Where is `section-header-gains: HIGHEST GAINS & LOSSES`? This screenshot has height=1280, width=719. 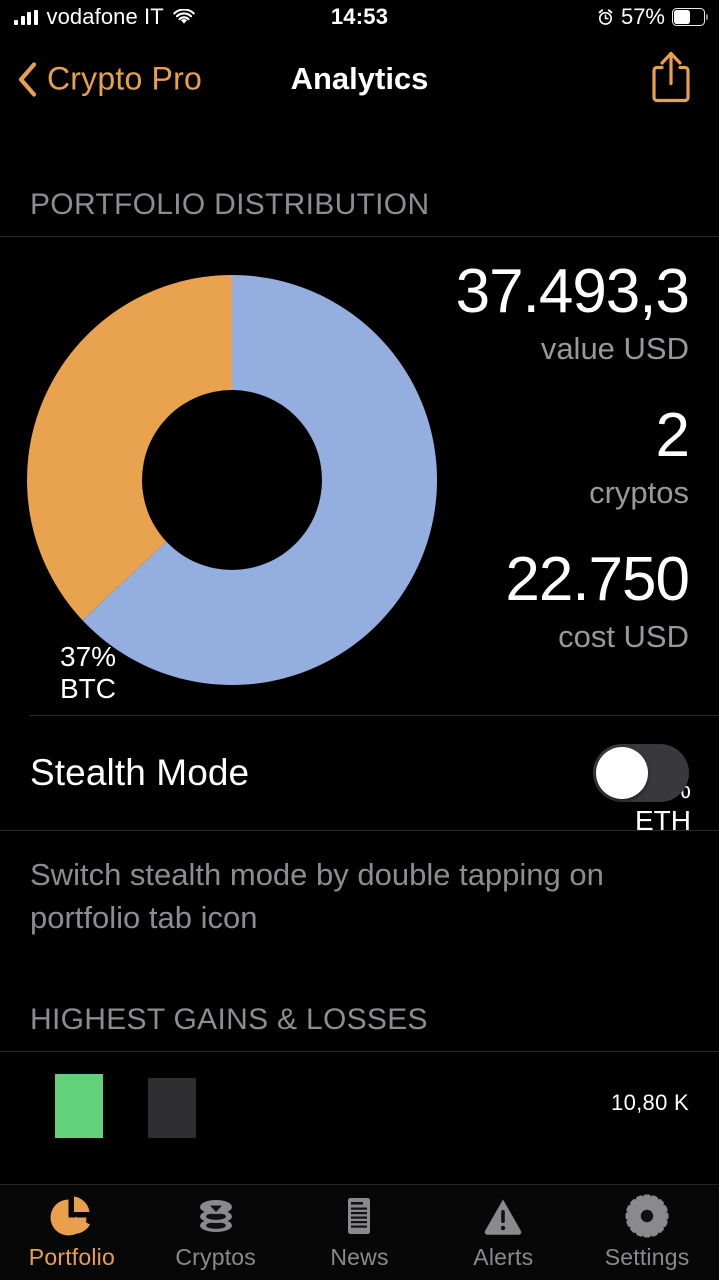 section-header-gains: HIGHEST GAINS & LOSSES is located at coordinates (229, 1019).